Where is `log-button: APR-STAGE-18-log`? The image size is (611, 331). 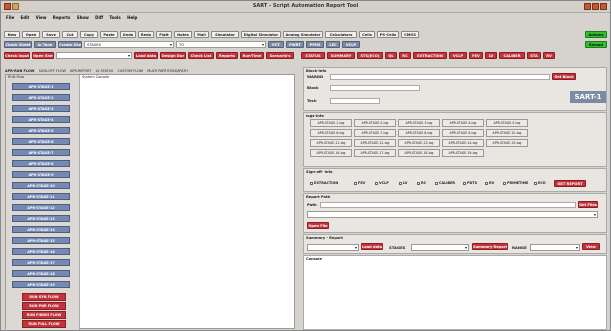
log-button: APR-STAGE-18-log is located at coordinates (419, 153).